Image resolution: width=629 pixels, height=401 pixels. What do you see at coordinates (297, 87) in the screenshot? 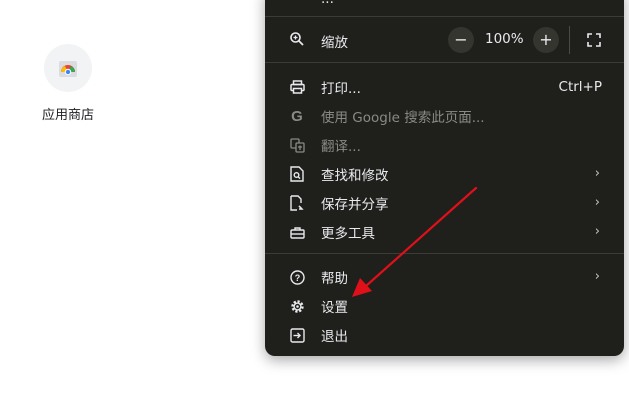
I see `printer-icon` at bounding box center [297, 87].